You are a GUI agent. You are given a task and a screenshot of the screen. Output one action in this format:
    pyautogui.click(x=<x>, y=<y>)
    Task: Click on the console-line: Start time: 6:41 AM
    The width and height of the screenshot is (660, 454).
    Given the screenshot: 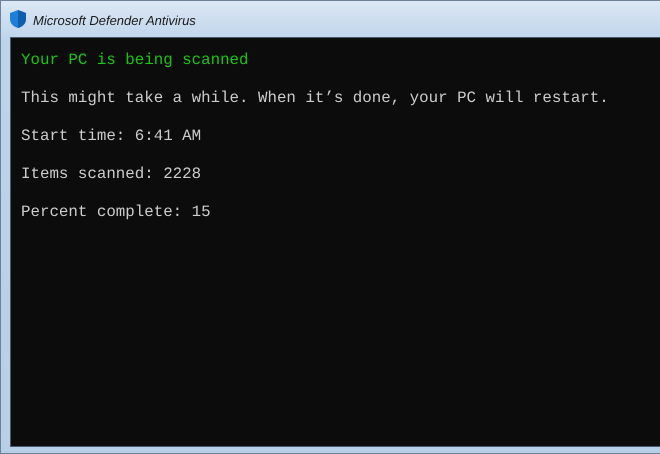 What is the action you would take?
    pyautogui.click(x=111, y=136)
    